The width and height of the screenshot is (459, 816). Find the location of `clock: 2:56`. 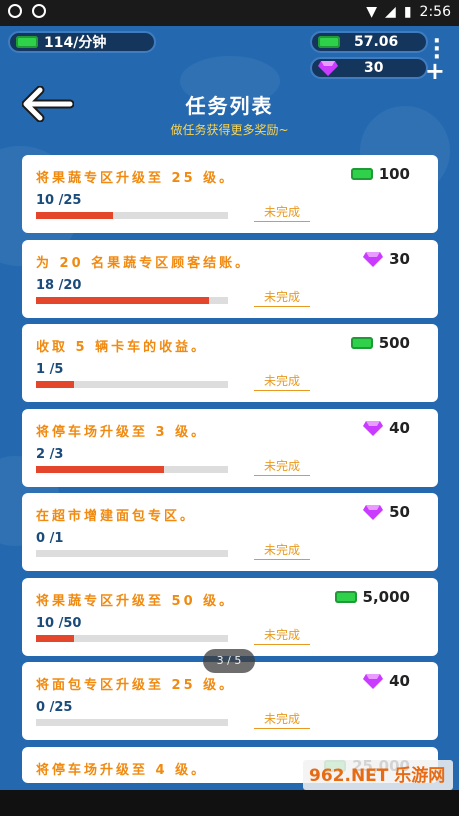

clock: 2:56 is located at coordinates (435, 12).